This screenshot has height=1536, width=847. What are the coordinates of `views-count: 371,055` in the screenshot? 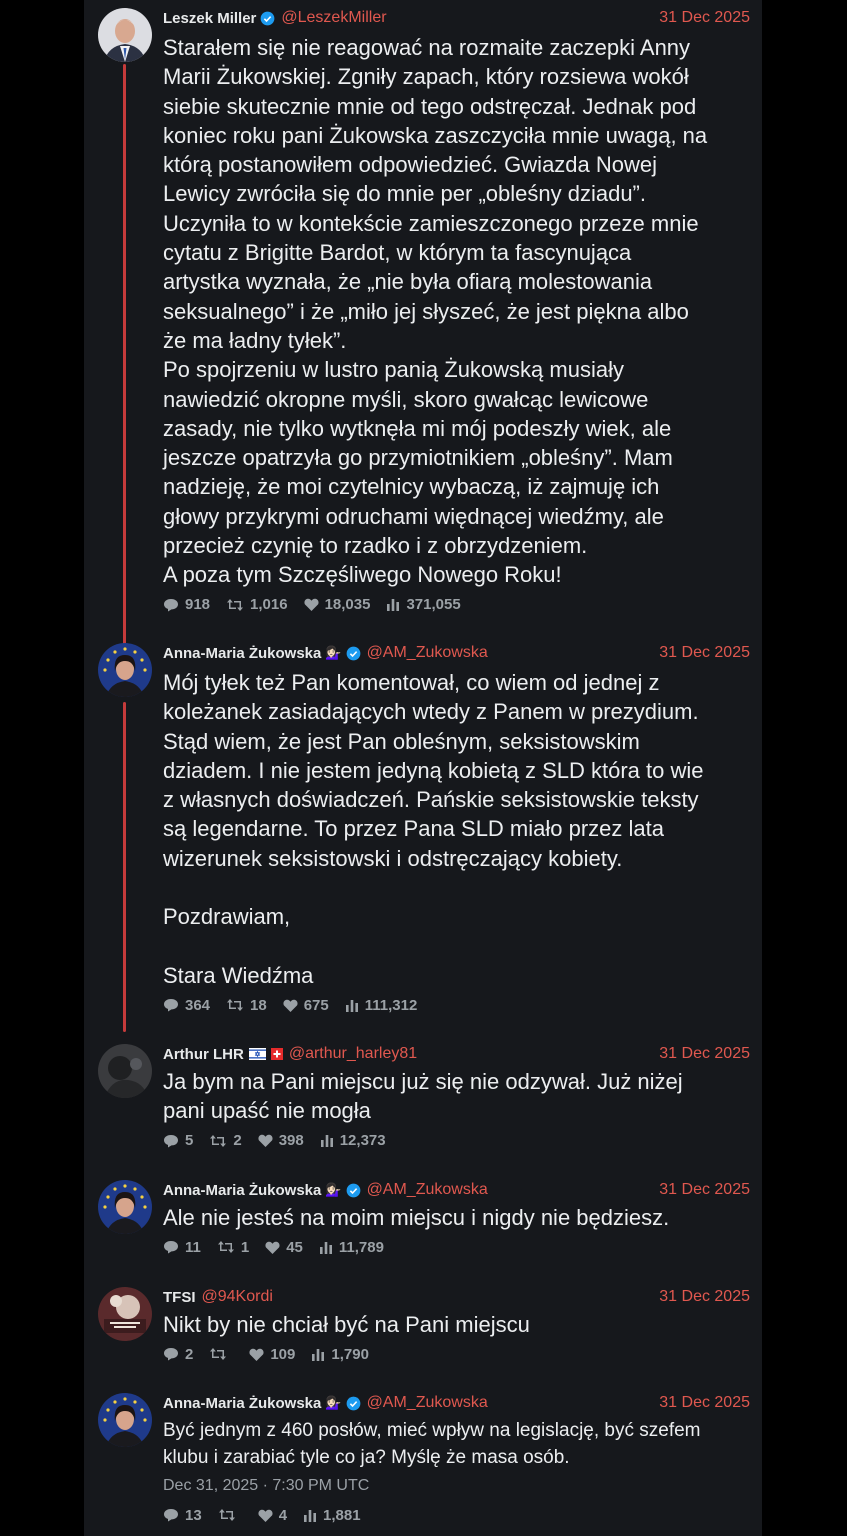 It's located at (433, 605).